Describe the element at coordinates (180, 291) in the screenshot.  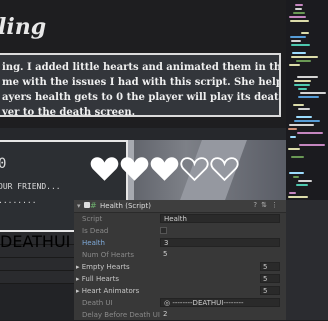
I see `prop-heart-animators: ▸ Heart Animators 5` at that location.